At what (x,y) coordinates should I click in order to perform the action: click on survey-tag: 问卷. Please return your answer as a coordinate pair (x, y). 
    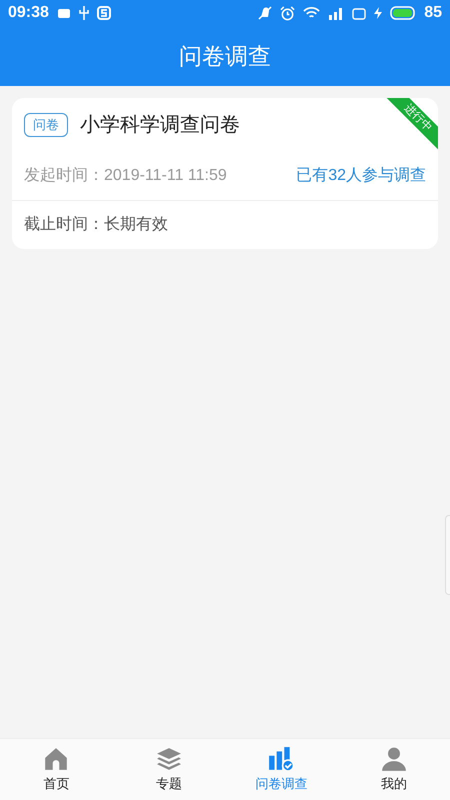
    Looking at the image, I should click on (46, 125).